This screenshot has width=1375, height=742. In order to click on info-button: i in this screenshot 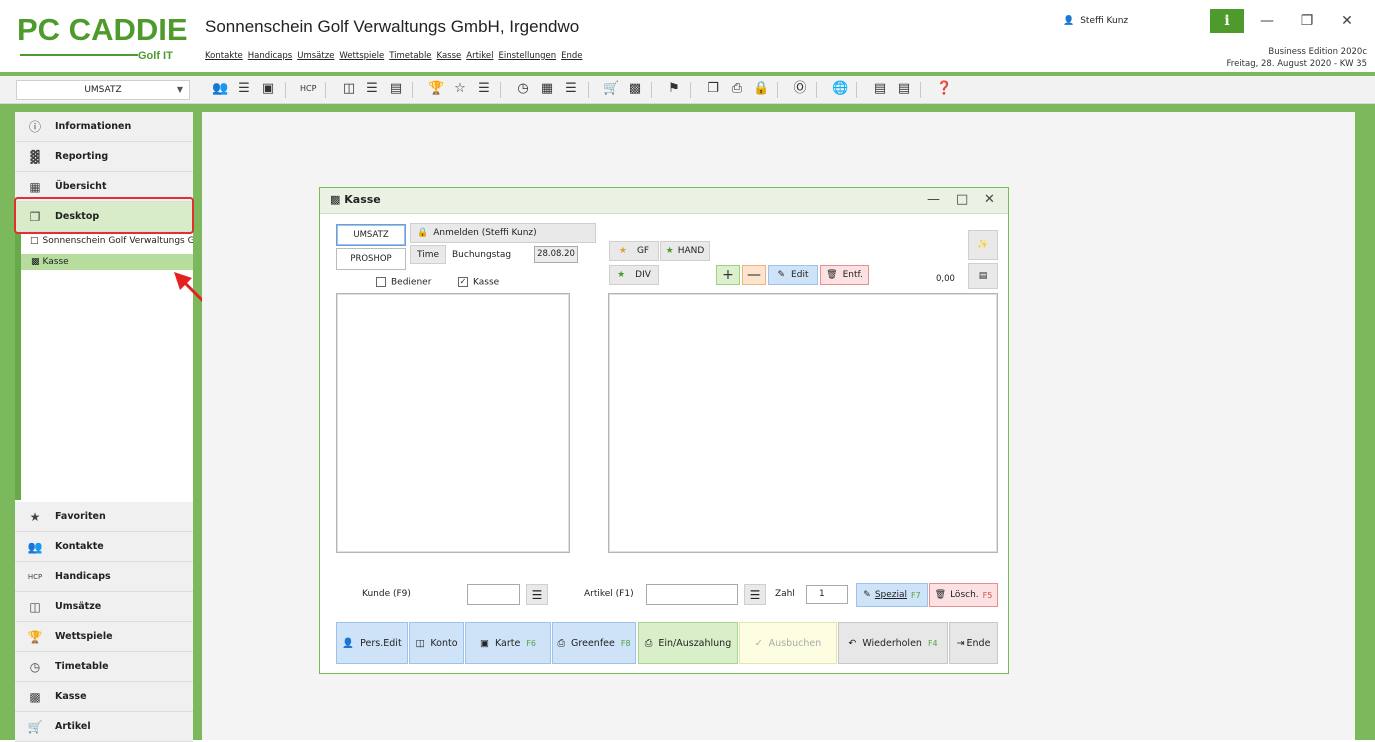, I will do `click(1227, 21)`.